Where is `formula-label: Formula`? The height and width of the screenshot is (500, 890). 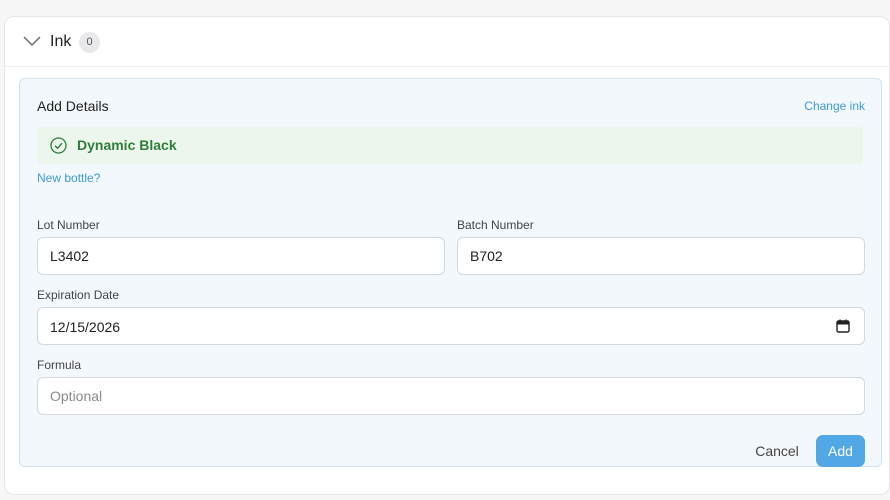
formula-label: Formula is located at coordinates (59, 365).